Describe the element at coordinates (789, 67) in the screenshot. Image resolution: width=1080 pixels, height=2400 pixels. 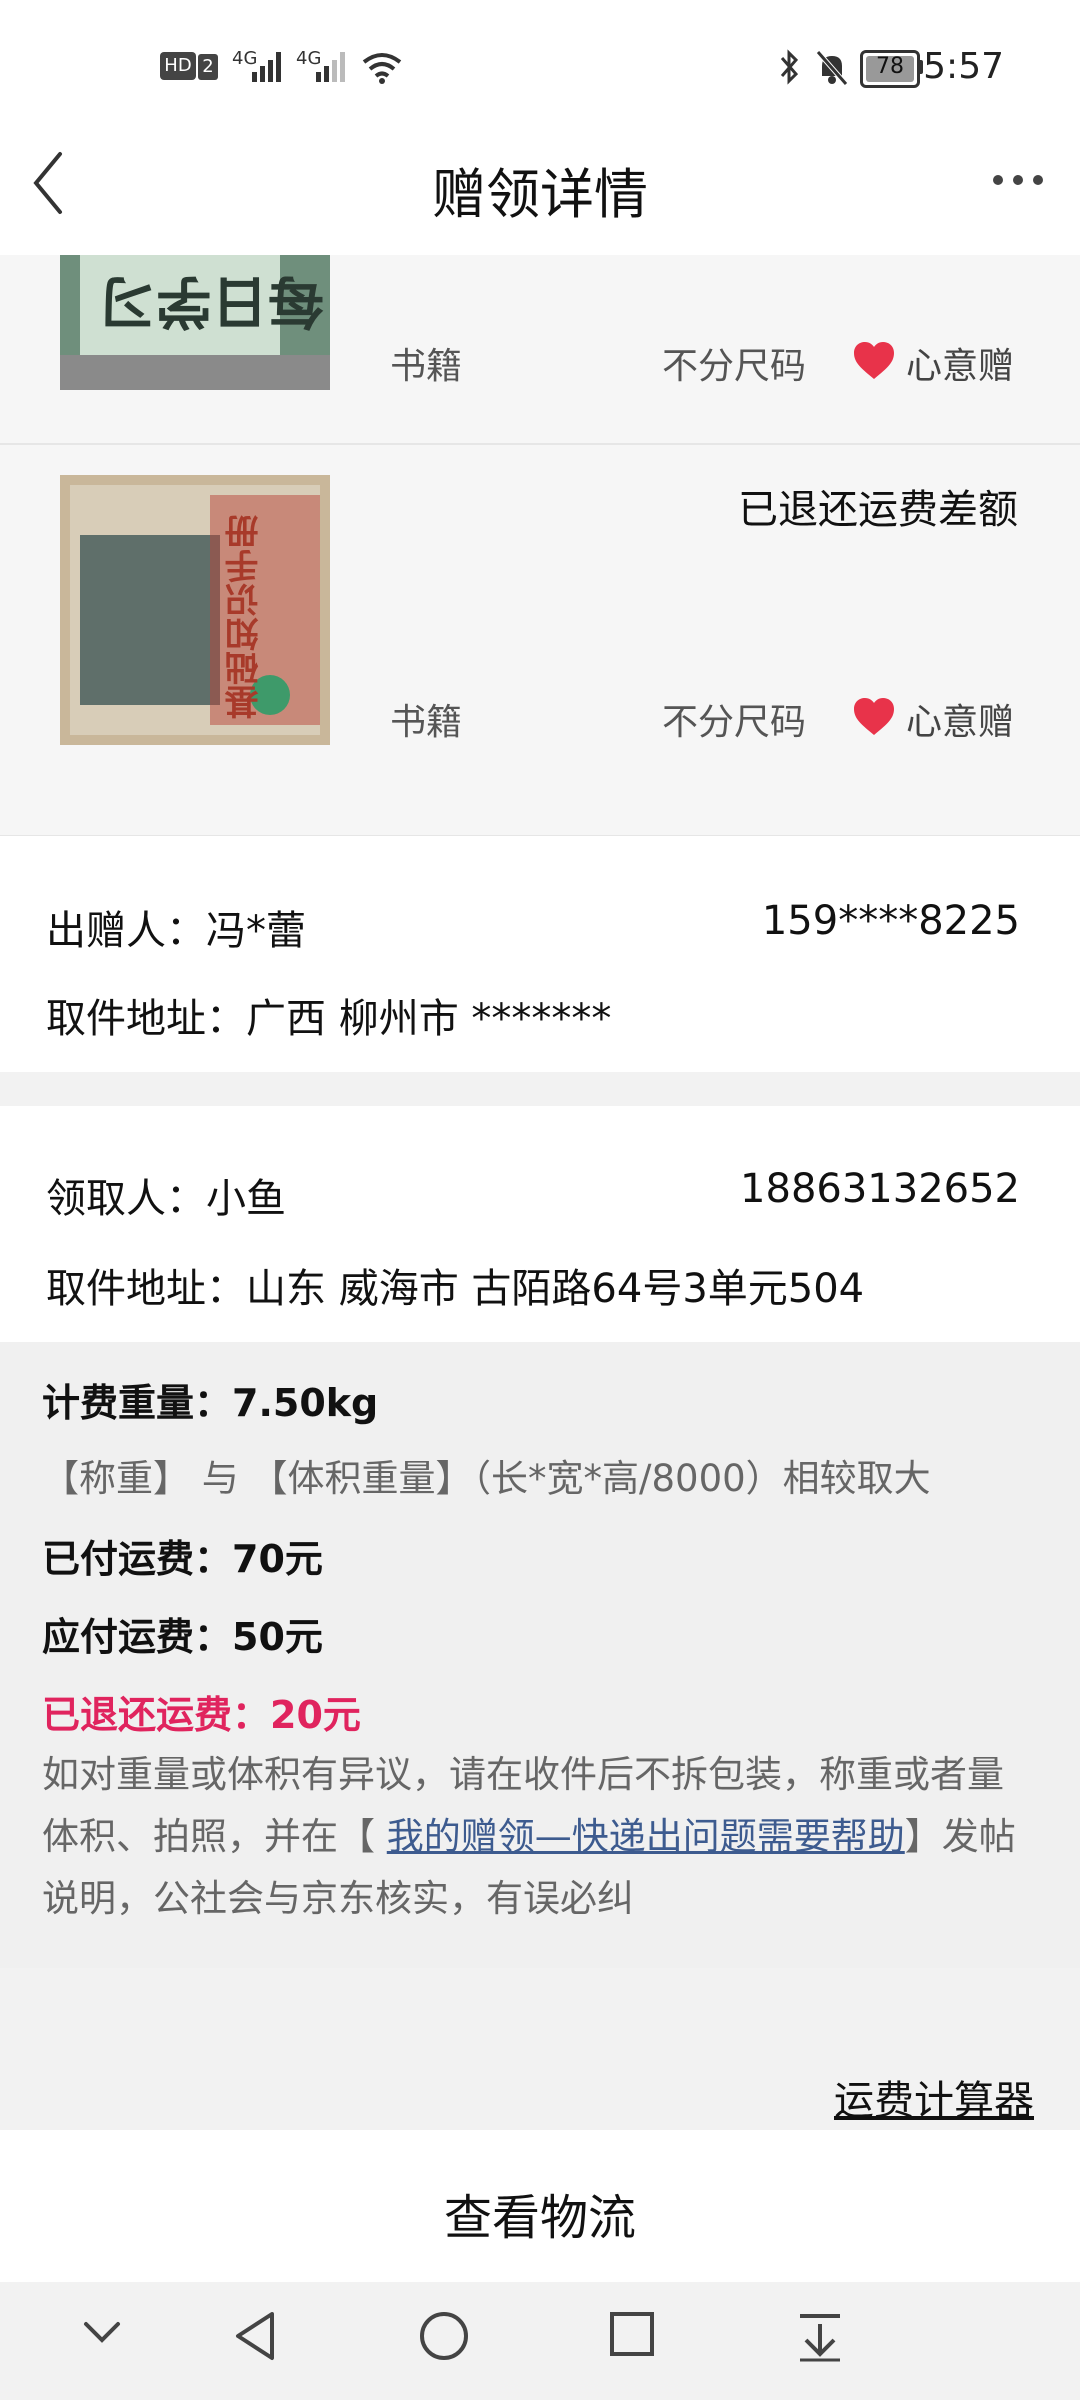
I see `bluetooth-icon` at that location.